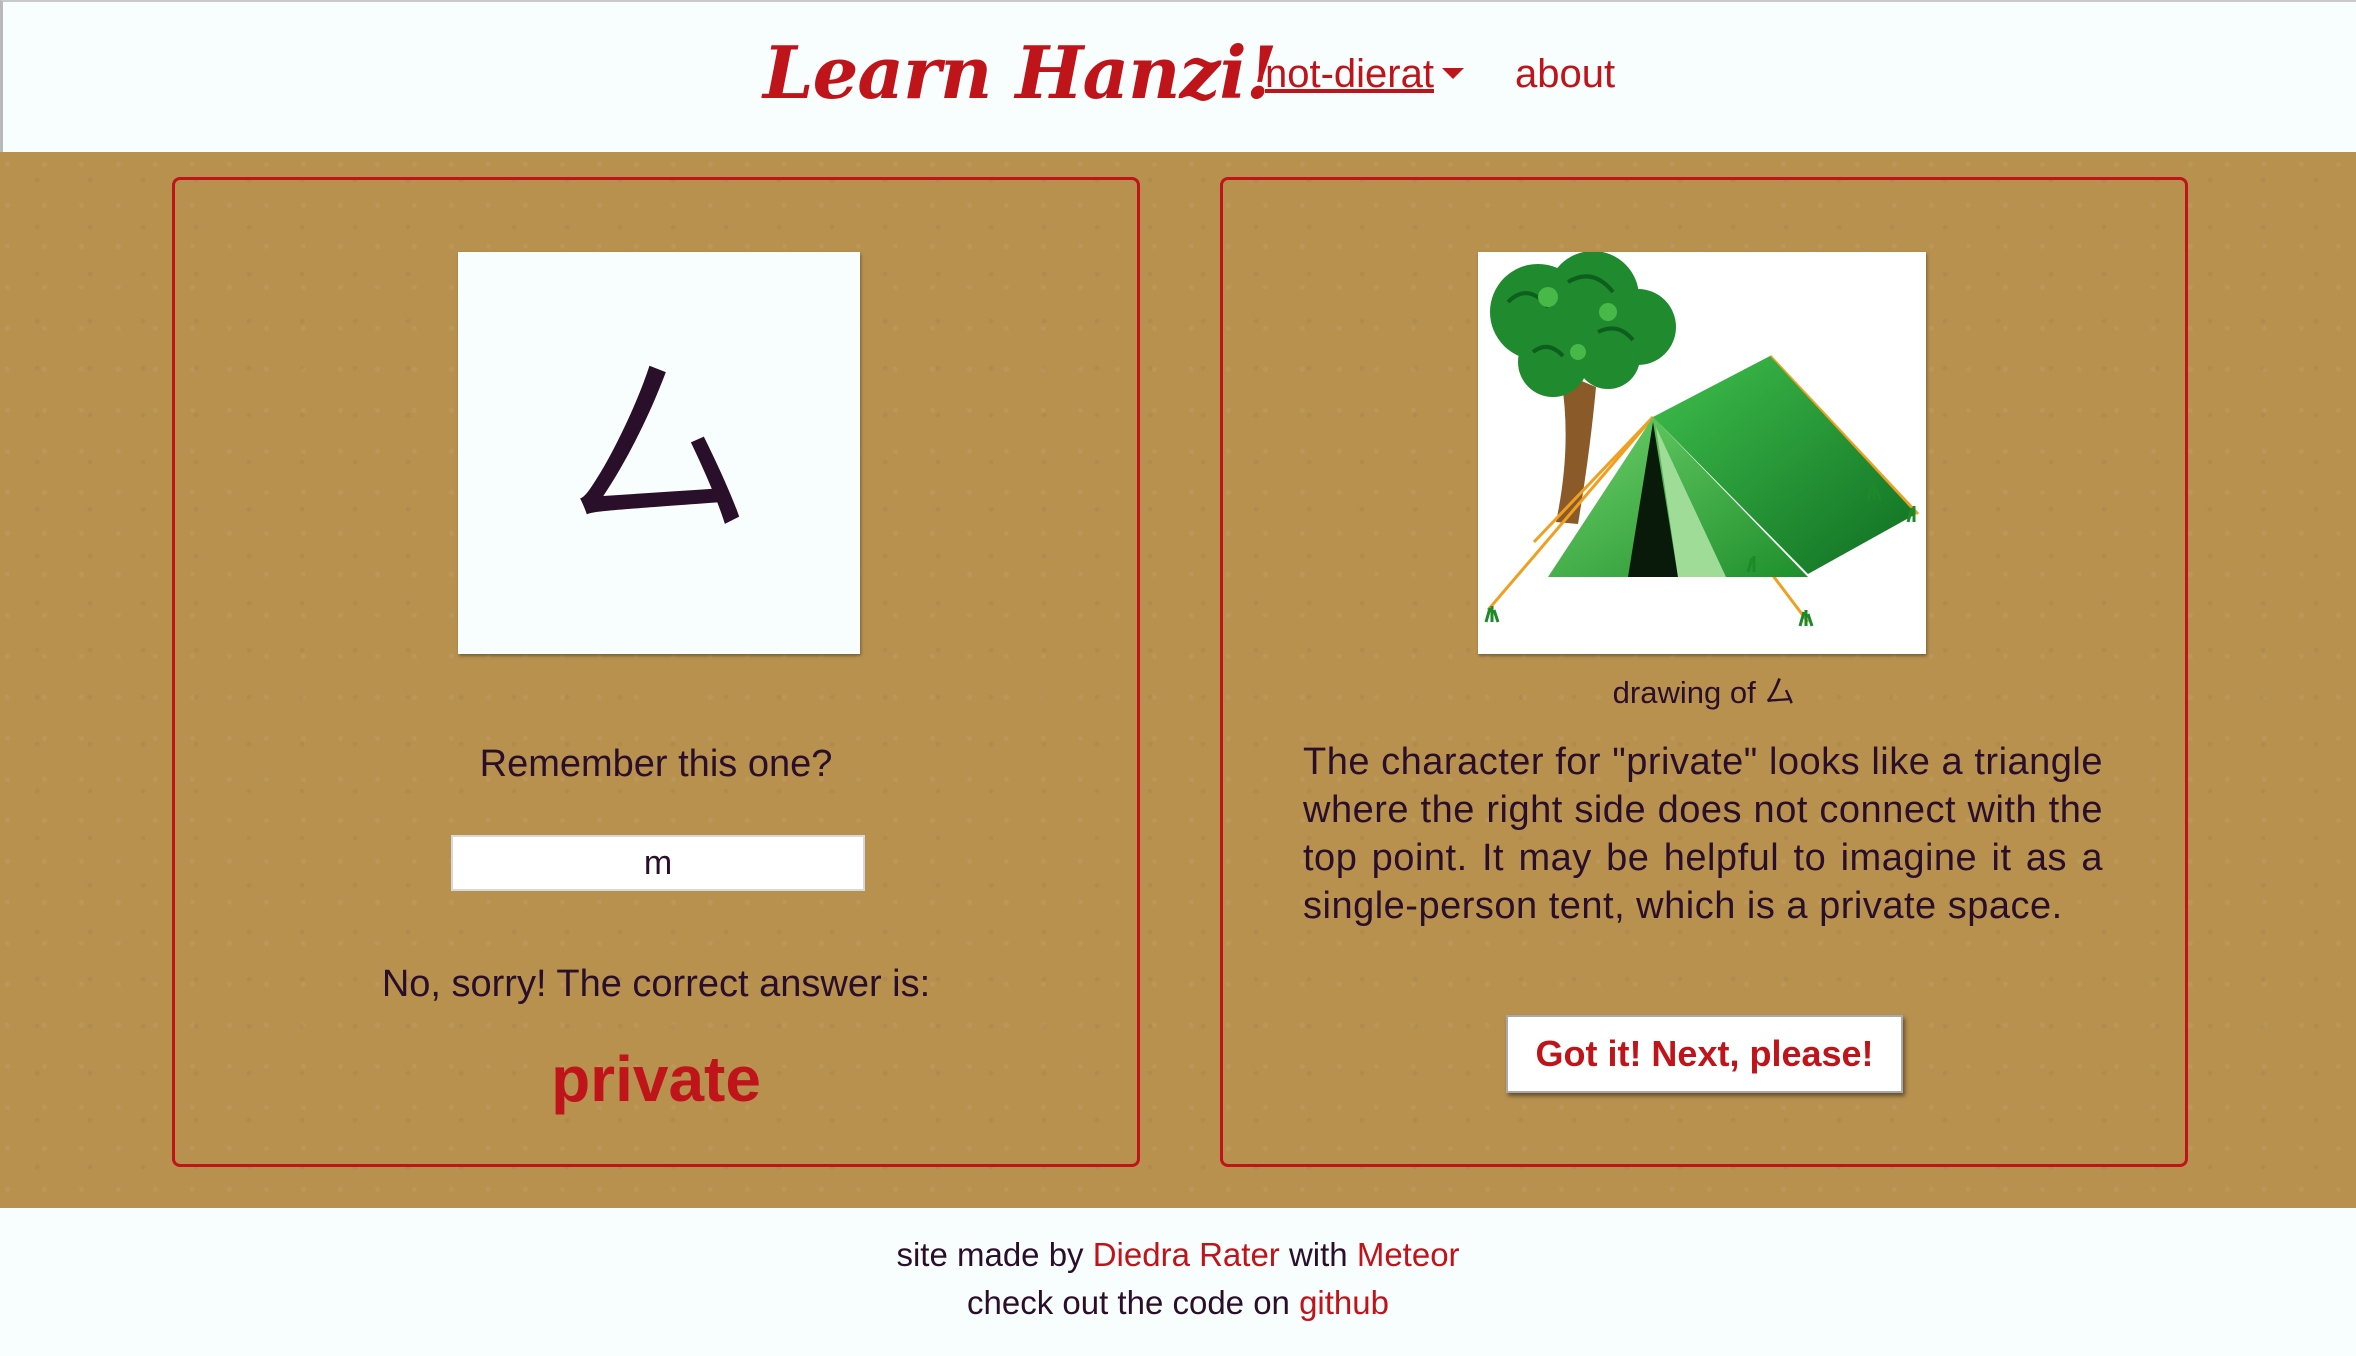 Image resolution: width=2356 pixels, height=1356 pixels. I want to click on github-link: github, so click(1344, 1302).